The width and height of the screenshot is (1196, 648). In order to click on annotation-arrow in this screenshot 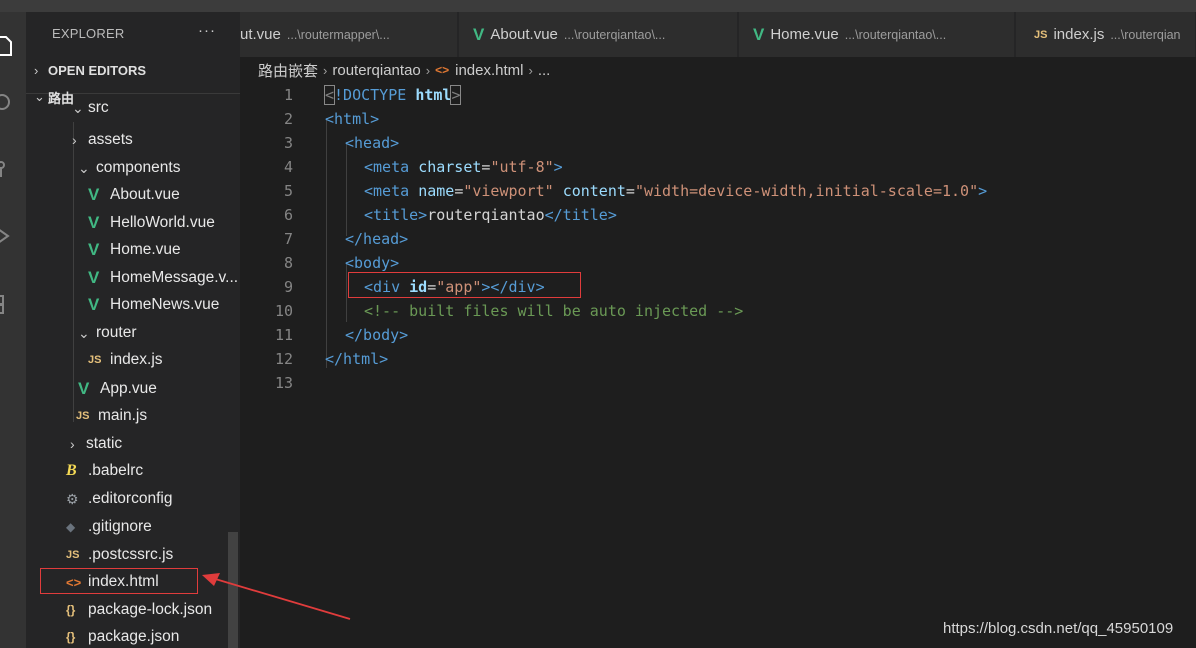, I will do `click(276, 596)`.